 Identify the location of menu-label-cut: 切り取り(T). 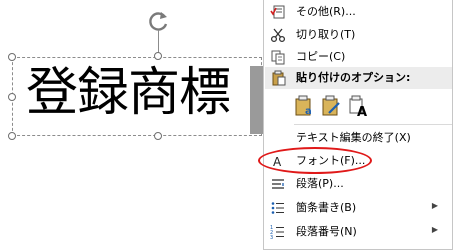
(326, 34).